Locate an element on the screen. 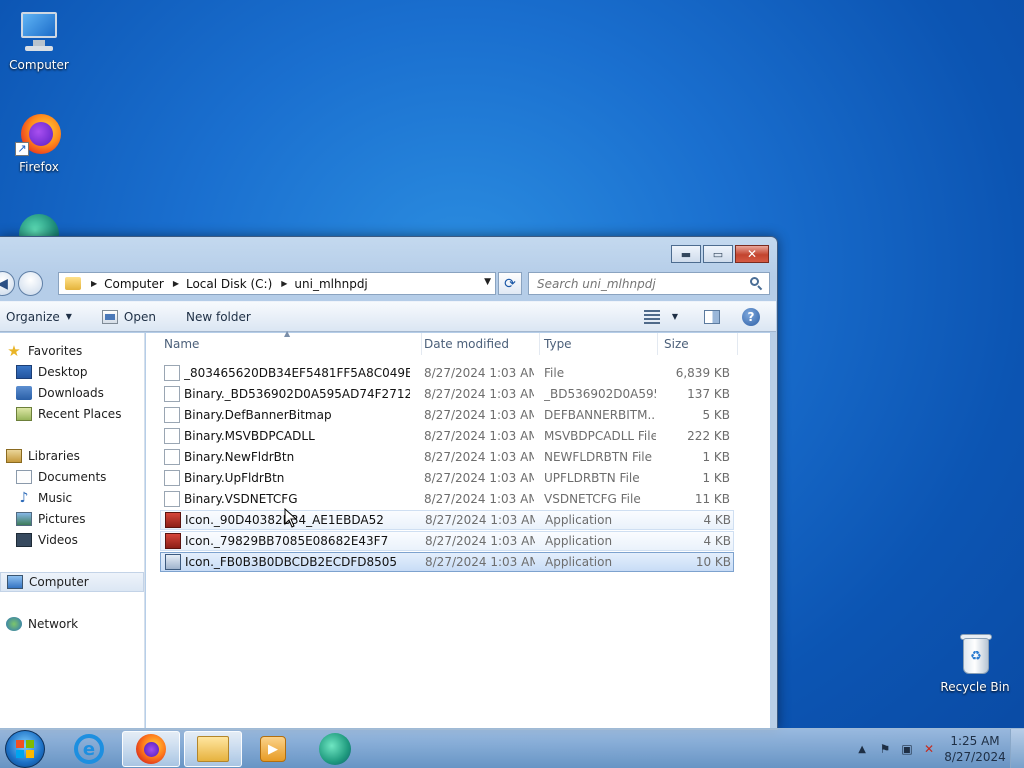 Image resolution: width=1024 pixels, height=768 pixels. desktop-icon-firefox: ↗ Firefox is located at coordinates (39, 142).